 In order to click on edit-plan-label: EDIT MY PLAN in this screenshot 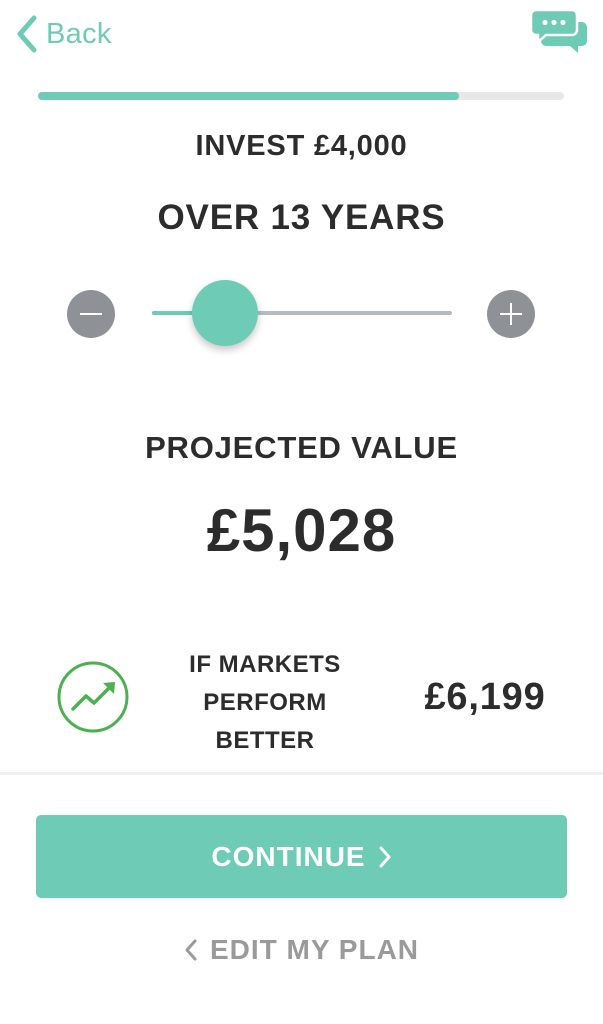, I will do `click(314, 949)`.